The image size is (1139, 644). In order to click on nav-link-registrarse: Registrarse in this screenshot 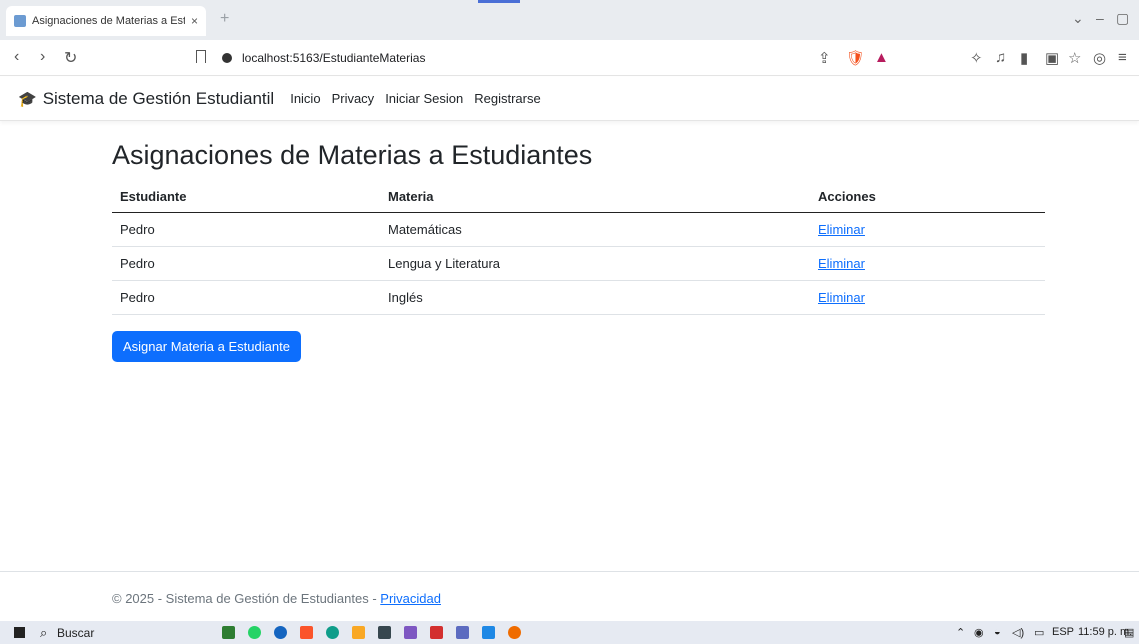, I will do `click(507, 98)`.